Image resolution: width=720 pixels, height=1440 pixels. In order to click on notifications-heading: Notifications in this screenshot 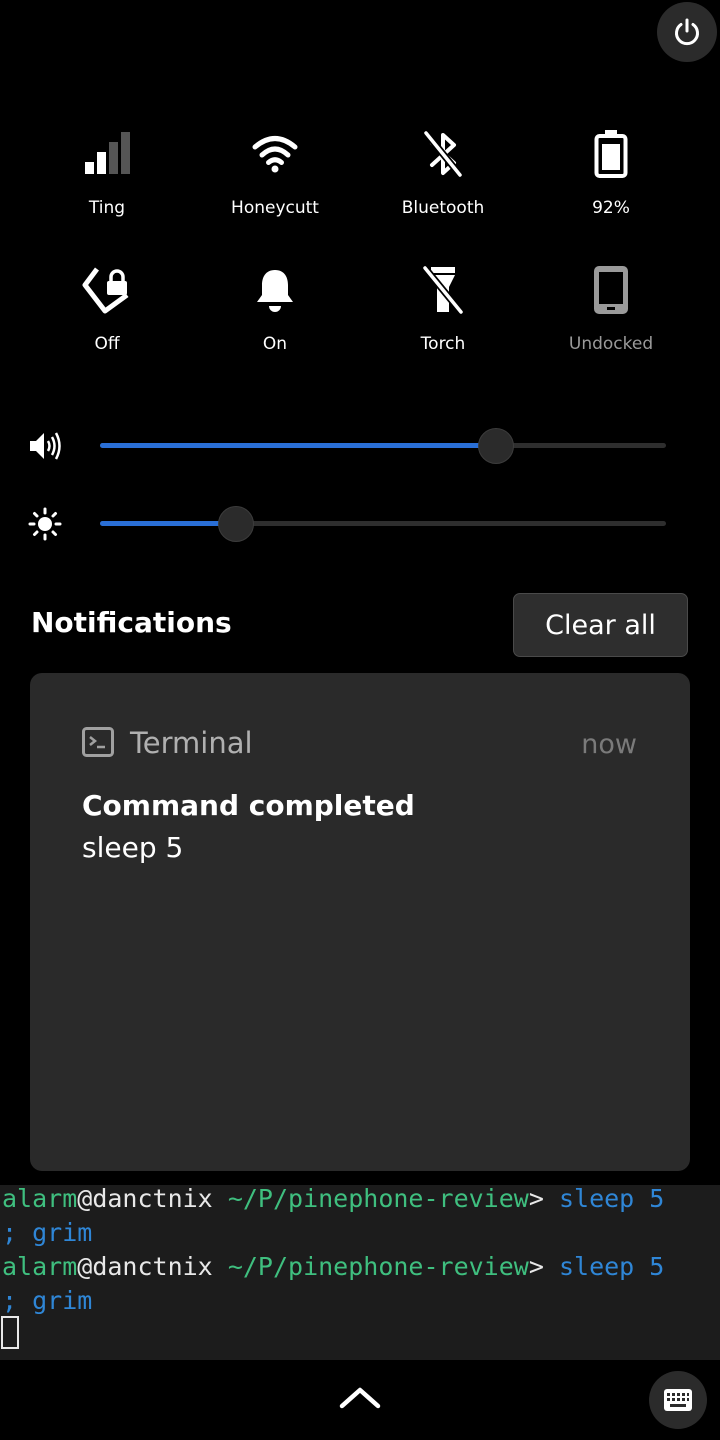, I will do `click(131, 622)`.